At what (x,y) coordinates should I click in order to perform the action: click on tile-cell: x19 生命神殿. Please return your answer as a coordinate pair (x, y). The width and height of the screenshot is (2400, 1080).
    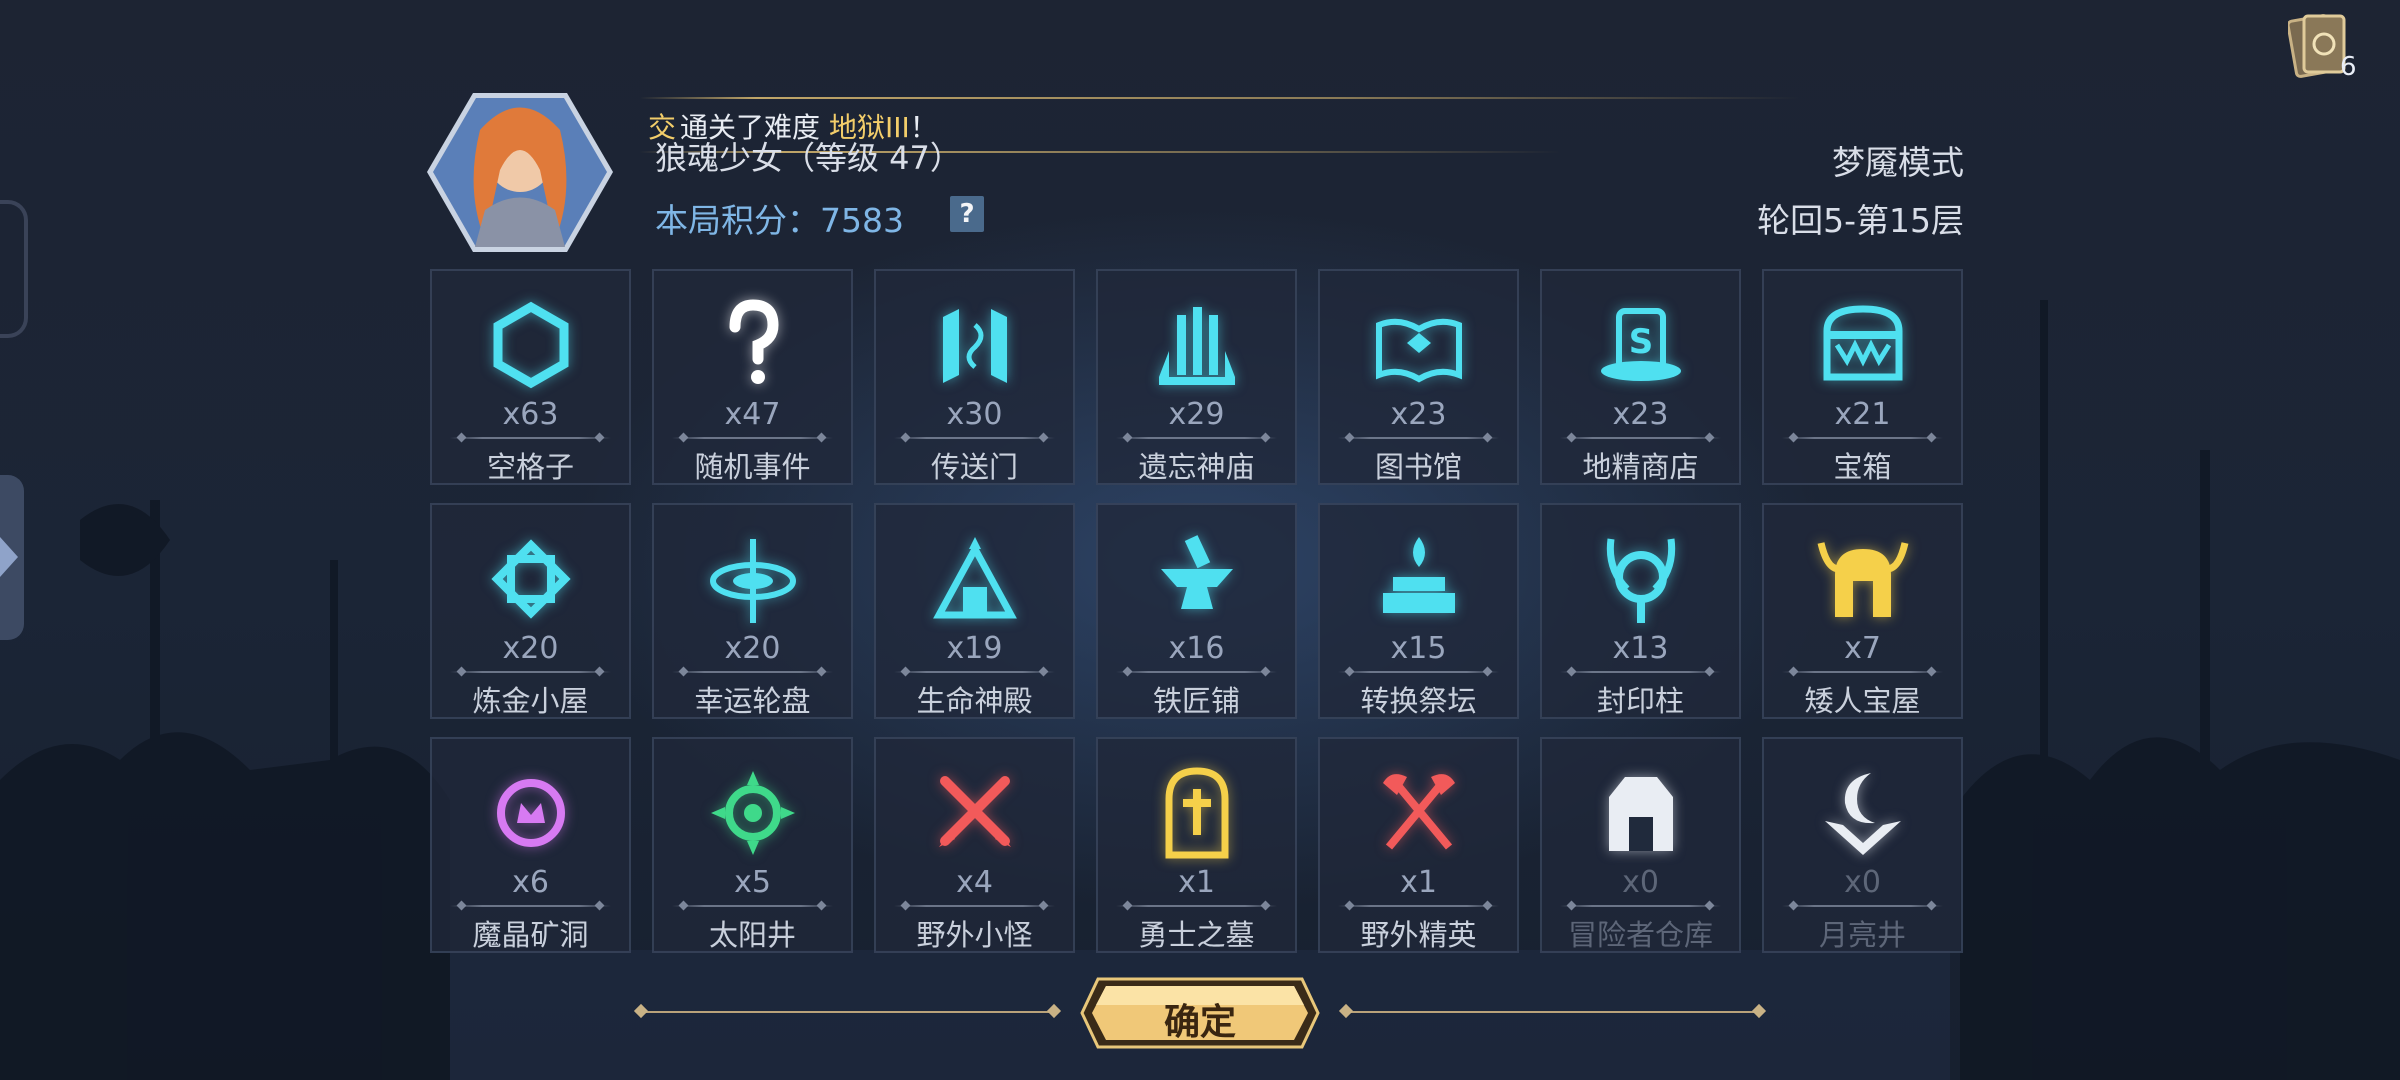
    Looking at the image, I should click on (974, 611).